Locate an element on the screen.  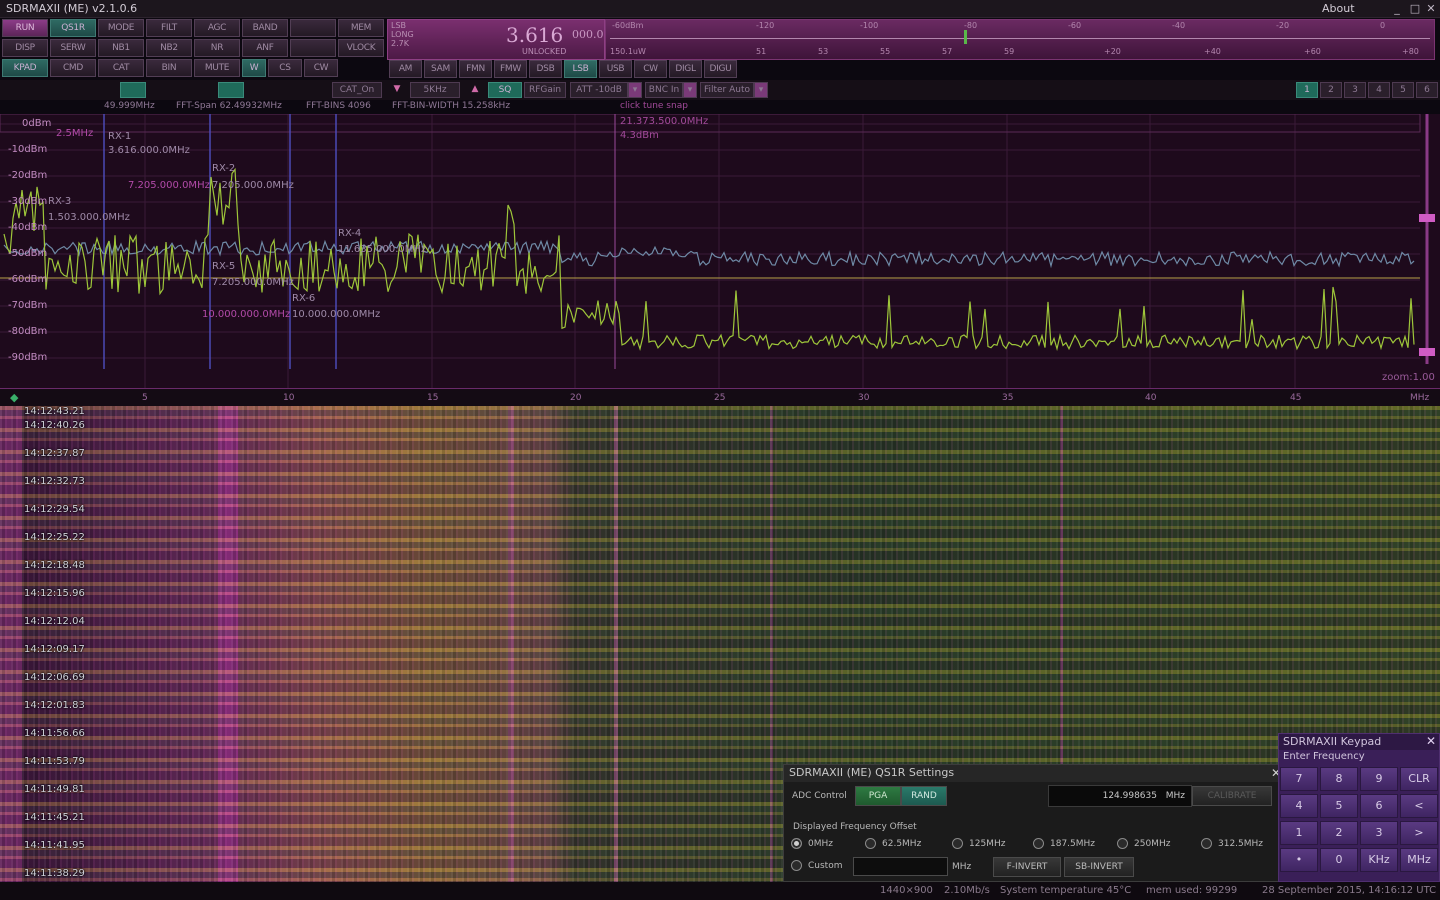
key-8: 8 is located at coordinates (1339, 779).